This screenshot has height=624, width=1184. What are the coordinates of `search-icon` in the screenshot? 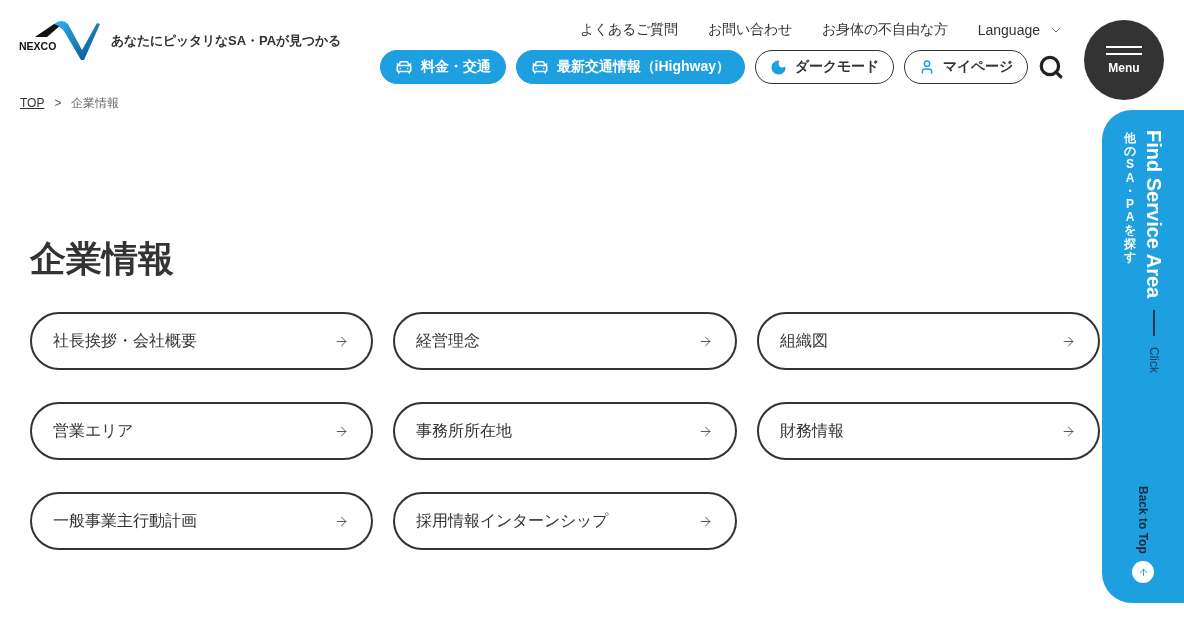 It's located at (1051, 67).